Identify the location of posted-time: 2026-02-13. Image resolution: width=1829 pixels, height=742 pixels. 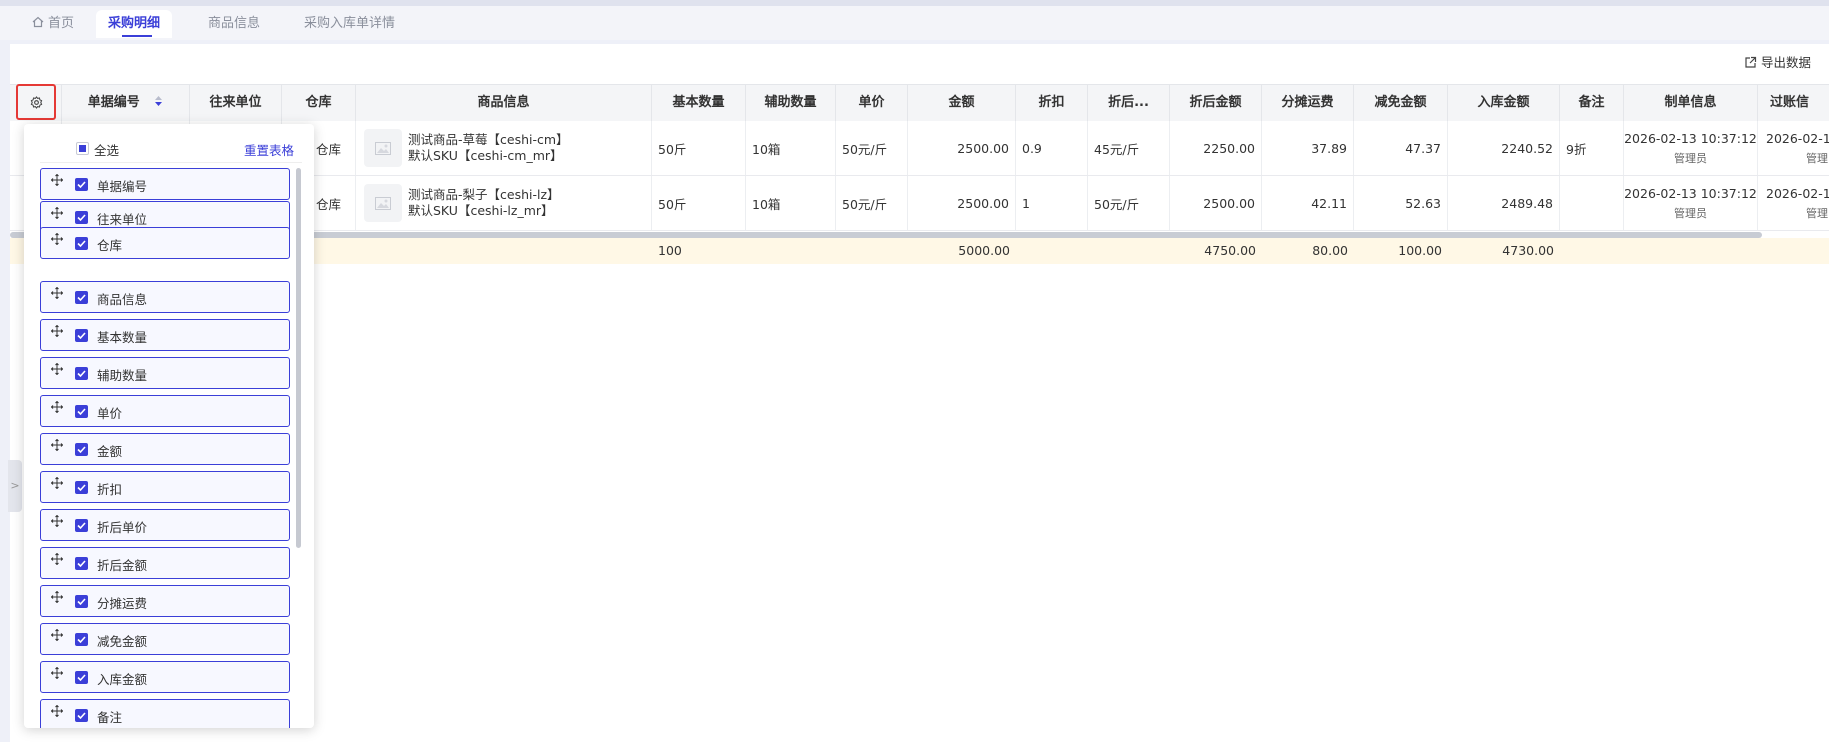
(1797, 138).